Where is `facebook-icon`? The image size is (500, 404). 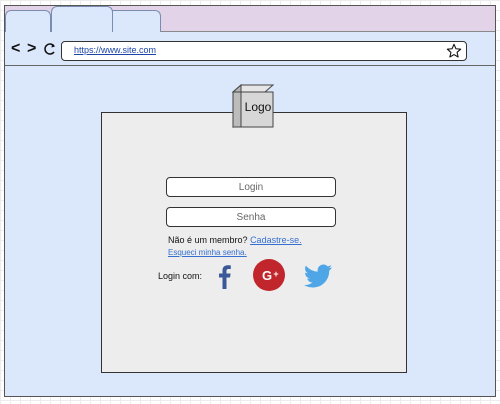
facebook-icon is located at coordinates (224, 276).